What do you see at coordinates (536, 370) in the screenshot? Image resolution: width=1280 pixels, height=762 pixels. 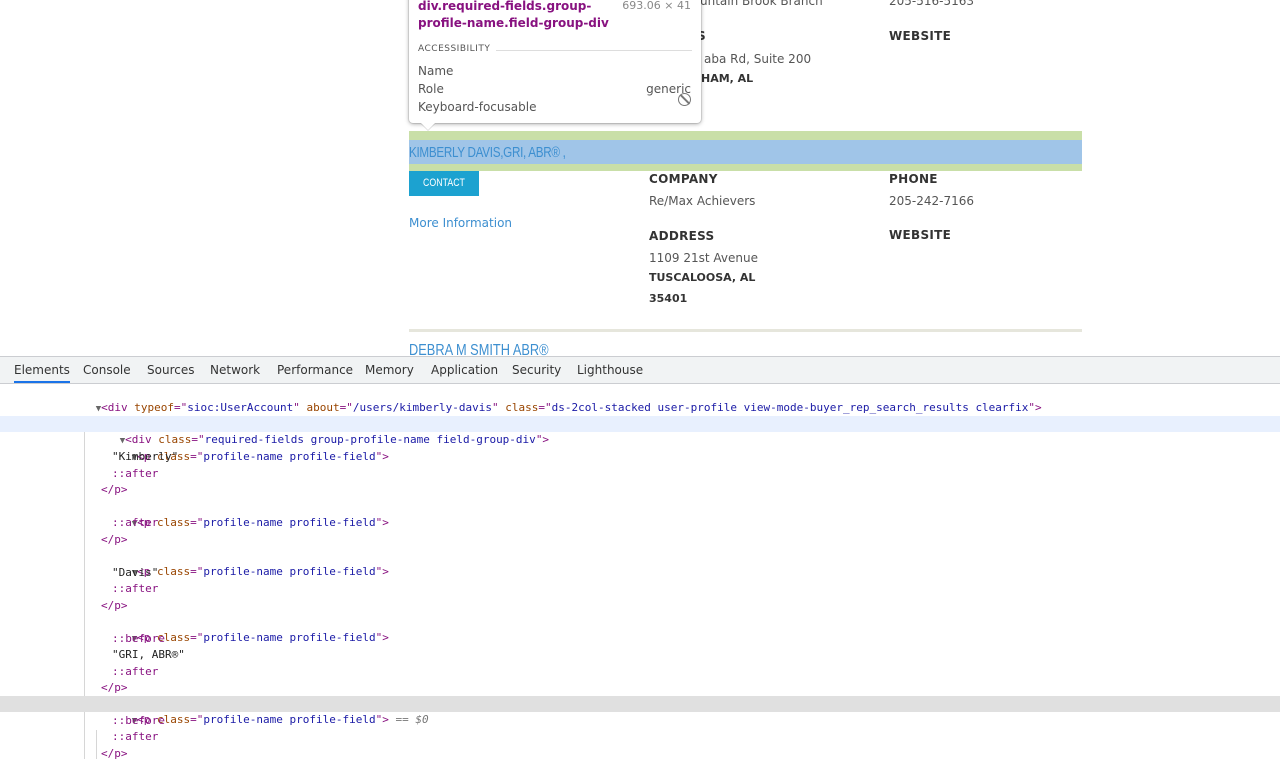 I see `tab-security: Security` at bounding box center [536, 370].